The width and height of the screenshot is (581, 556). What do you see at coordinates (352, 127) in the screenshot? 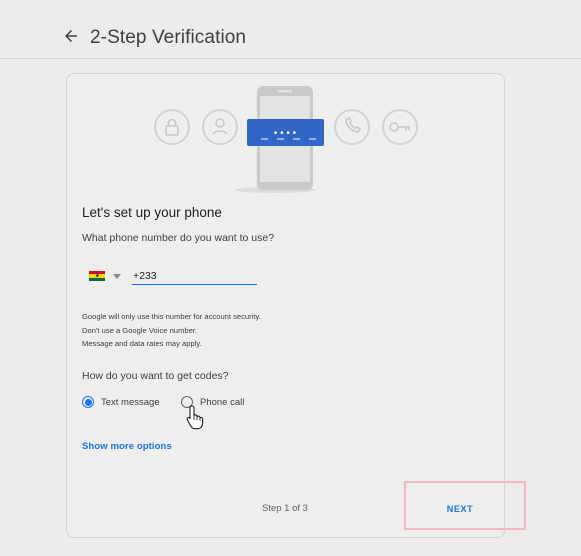
I see `phone-icon` at bounding box center [352, 127].